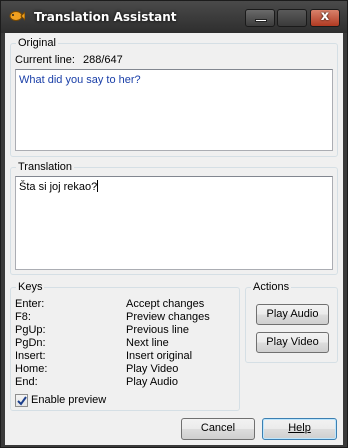  I want to click on original-text: What did you say to her?, so click(80, 80).